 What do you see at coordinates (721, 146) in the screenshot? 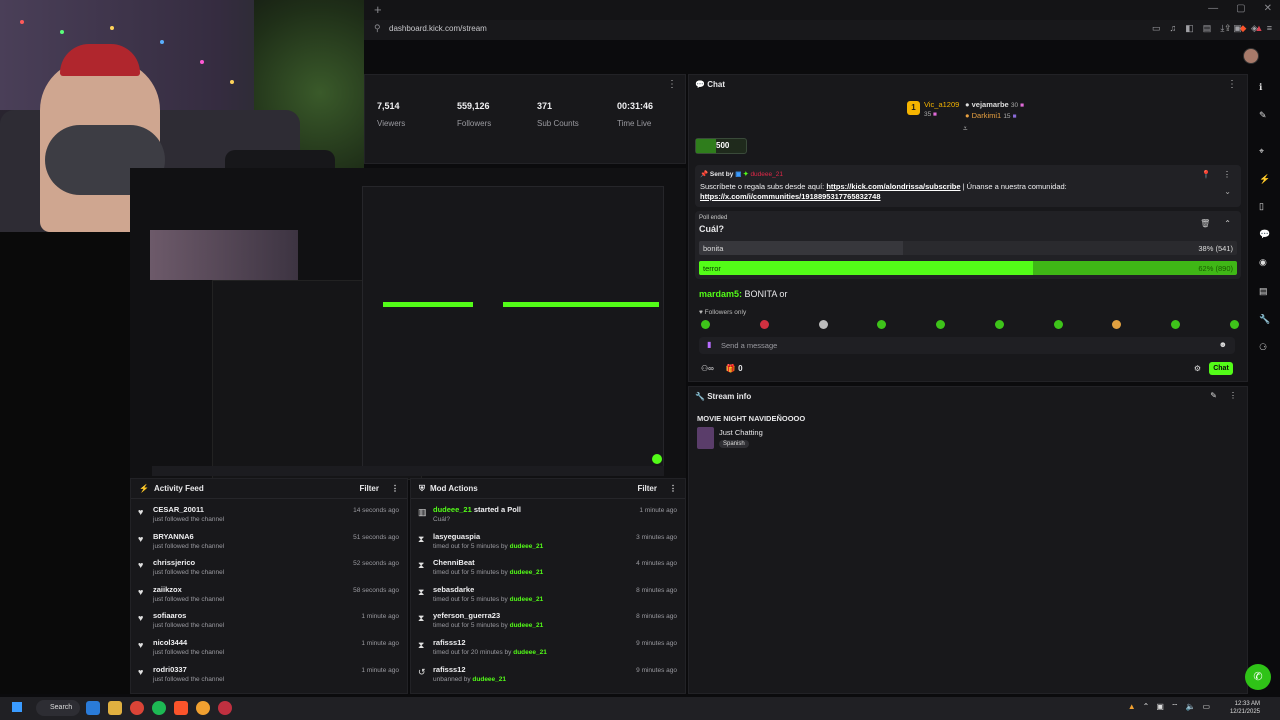
I see `sub-goal-badge: 500` at bounding box center [721, 146].